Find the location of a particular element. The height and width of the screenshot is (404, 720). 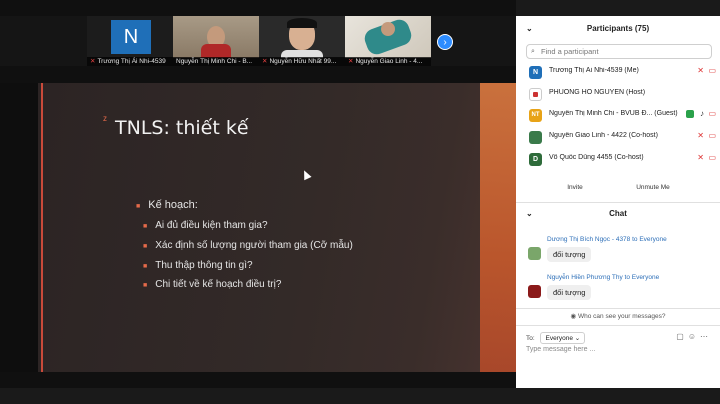

slide-title: TNLS: thiết kế is located at coordinates (182, 128).